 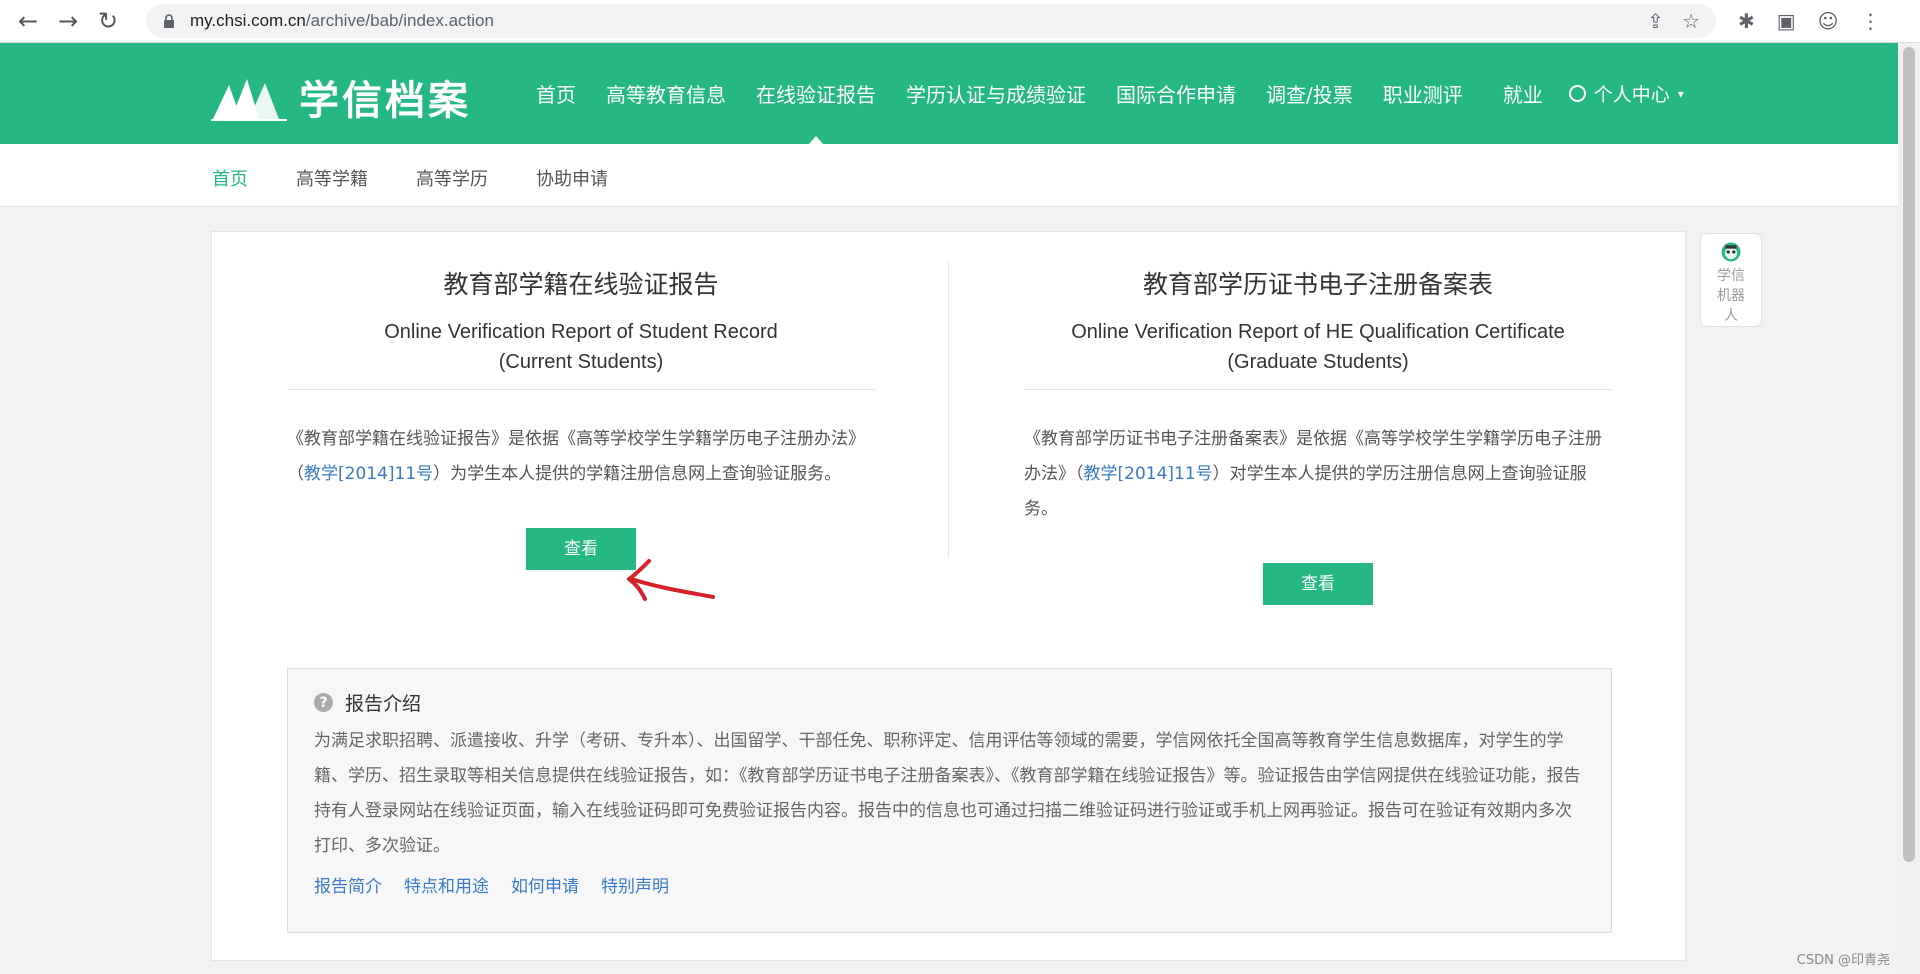 What do you see at coordinates (452, 178) in the screenshot?
I see `subnav-qualification: 高等学历` at bounding box center [452, 178].